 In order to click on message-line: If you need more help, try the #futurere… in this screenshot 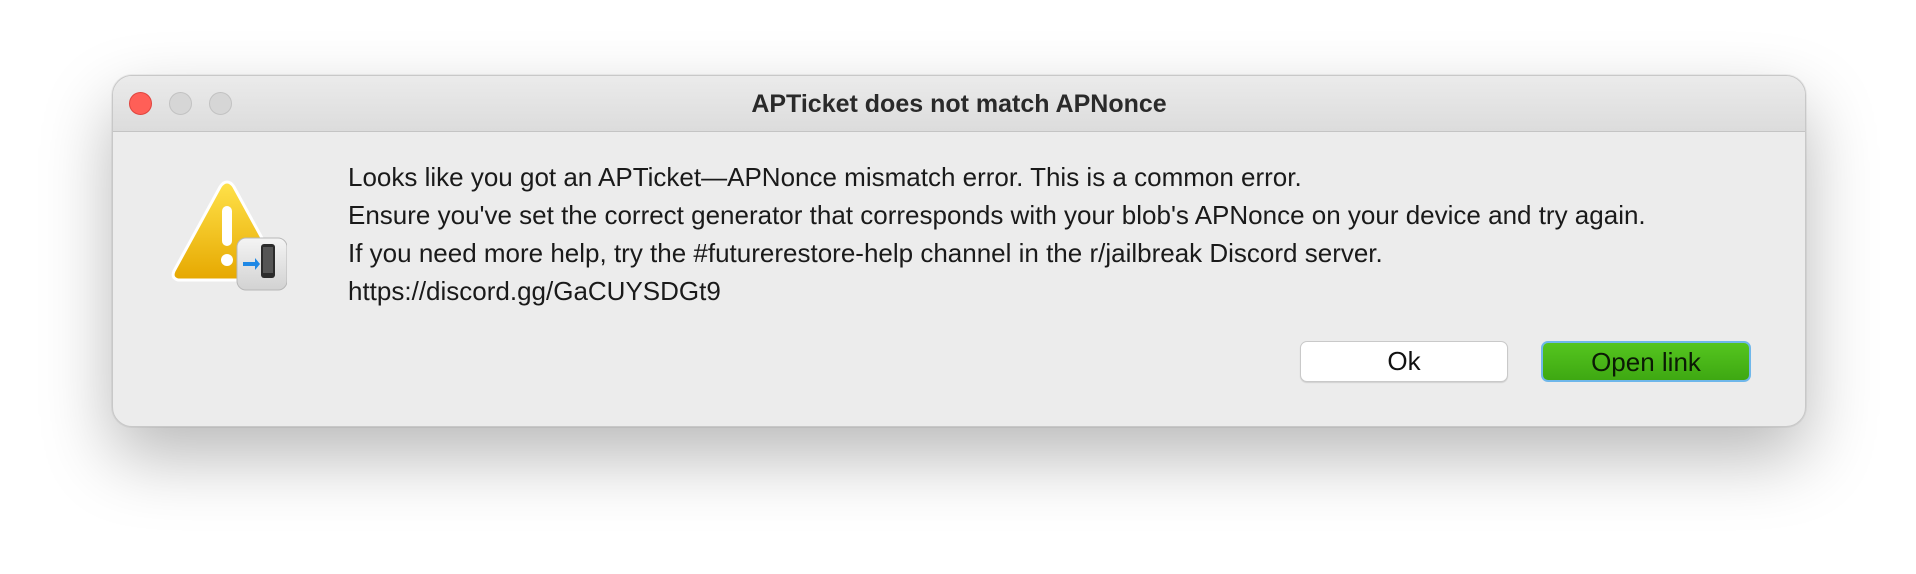, I will do `click(865, 253)`.